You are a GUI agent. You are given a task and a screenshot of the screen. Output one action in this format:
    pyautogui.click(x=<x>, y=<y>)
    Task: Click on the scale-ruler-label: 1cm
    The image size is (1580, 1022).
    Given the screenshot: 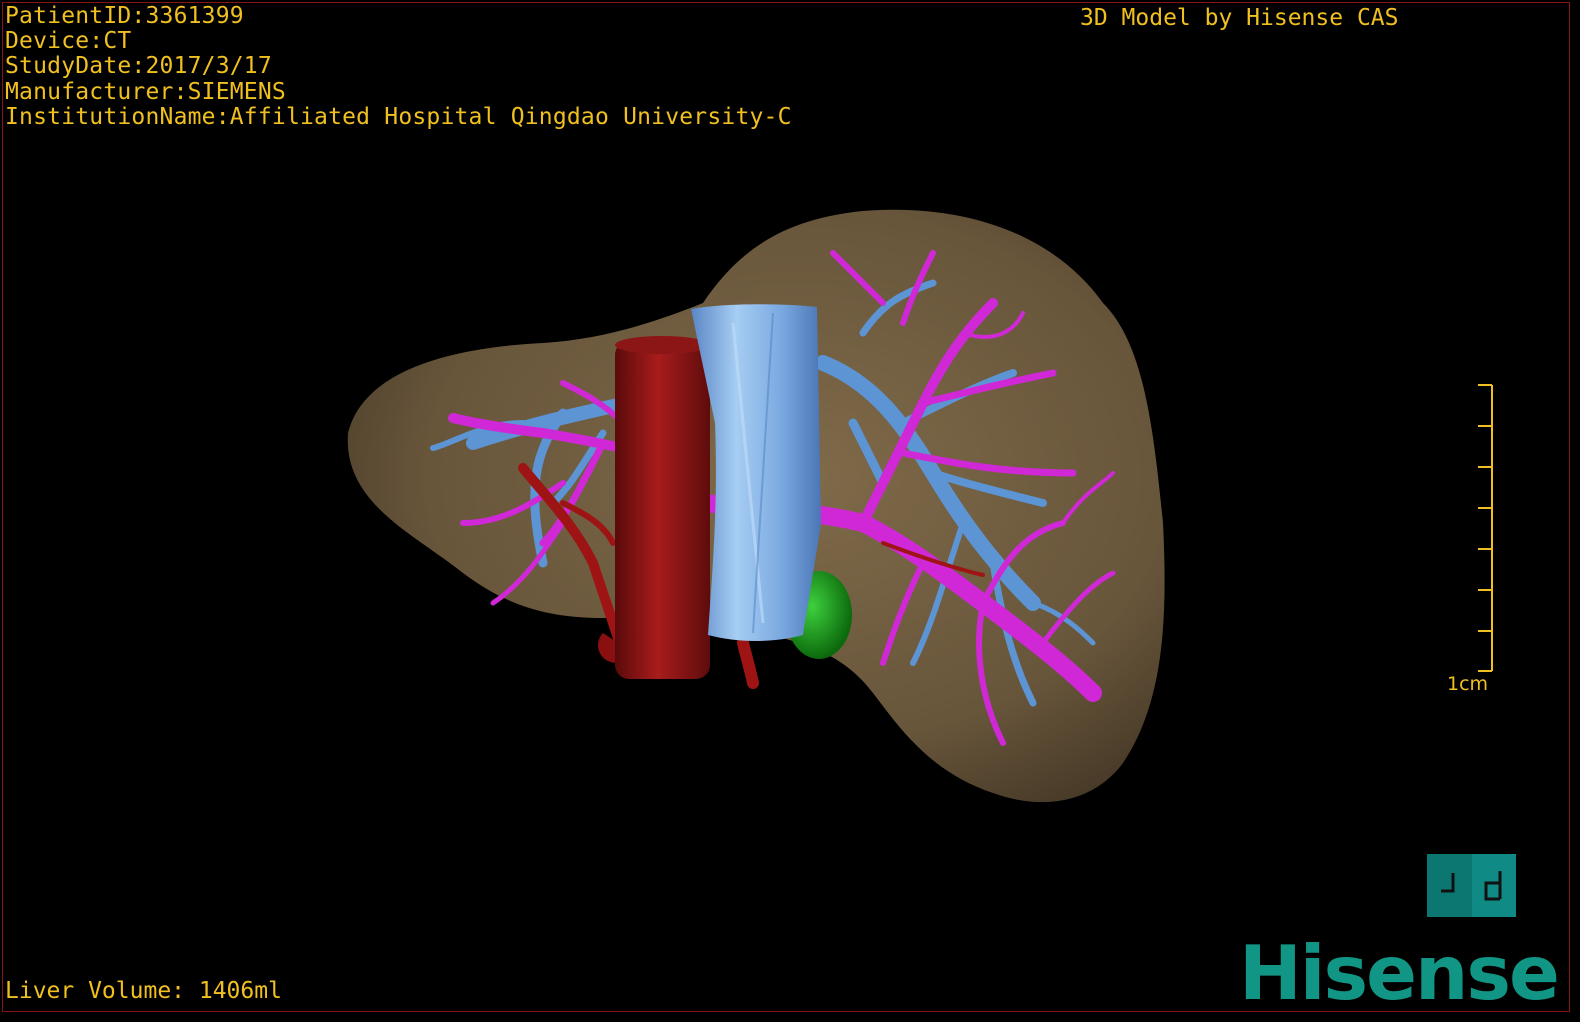 What is the action you would take?
    pyautogui.click(x=1468, y=684)
    